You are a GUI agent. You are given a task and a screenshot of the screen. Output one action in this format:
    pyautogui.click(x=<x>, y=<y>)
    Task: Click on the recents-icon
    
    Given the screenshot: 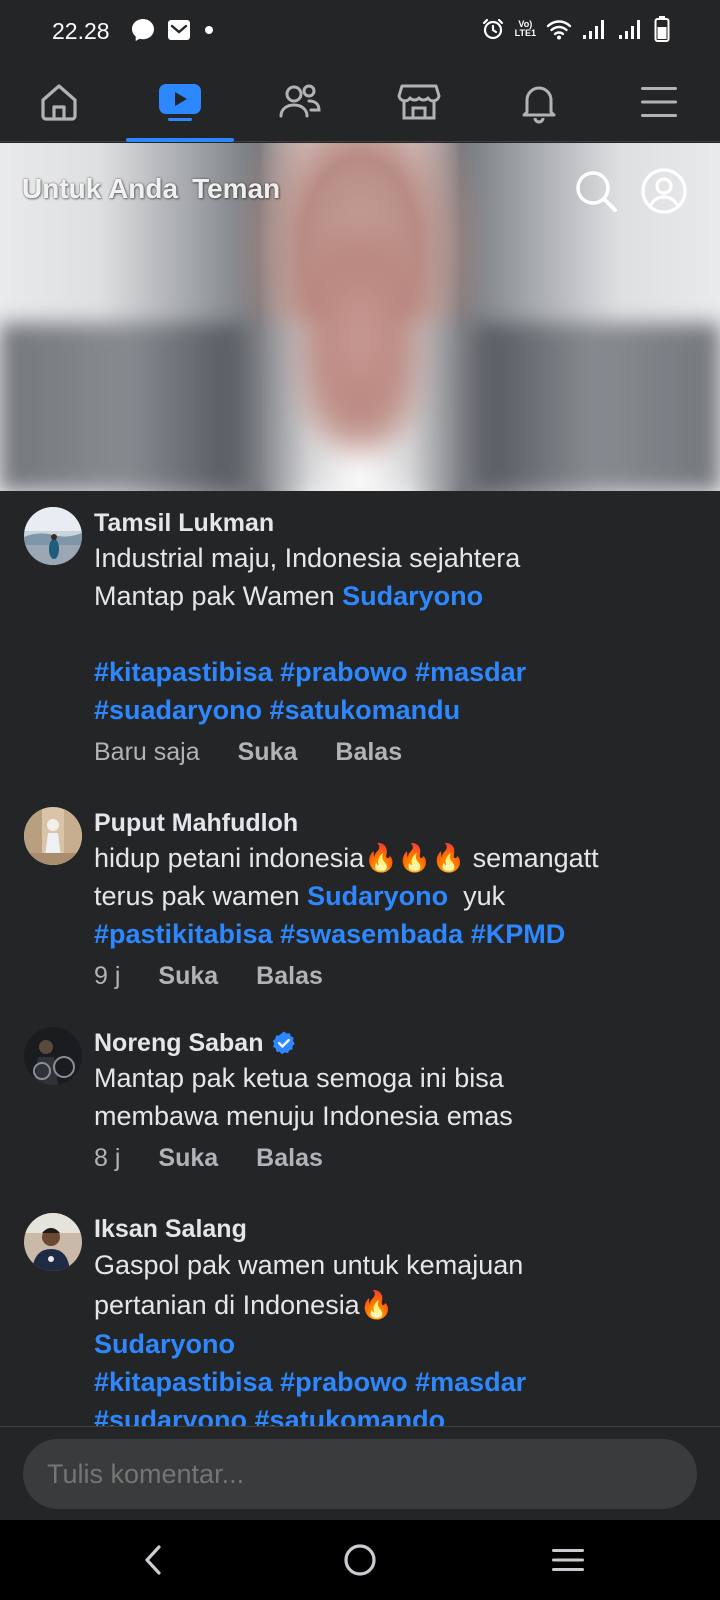 What is the action you would take?
    pyautogui.click(x=568, y=1560)
    